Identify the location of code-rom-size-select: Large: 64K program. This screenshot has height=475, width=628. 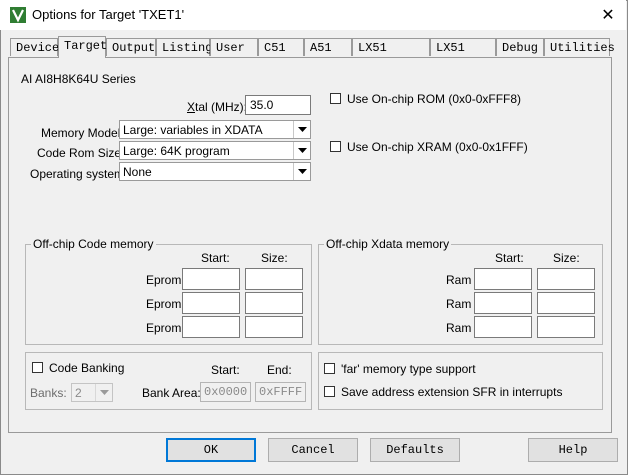
(215, 150).